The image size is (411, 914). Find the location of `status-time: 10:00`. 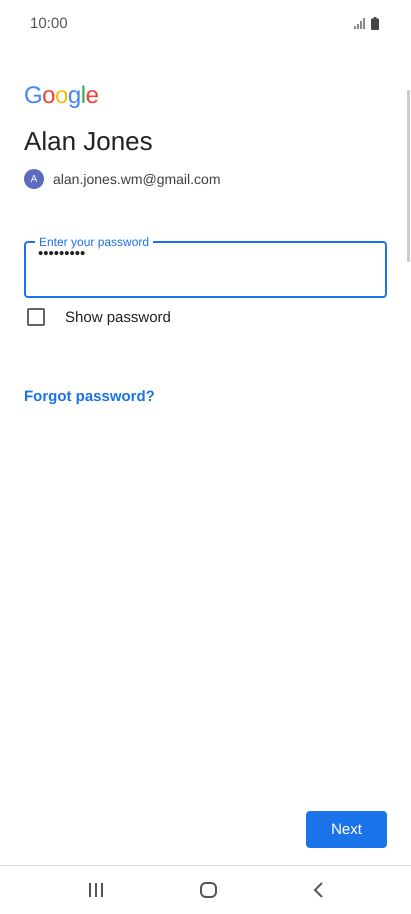

status-time: 10:00 is located at coordinates (49, 23).